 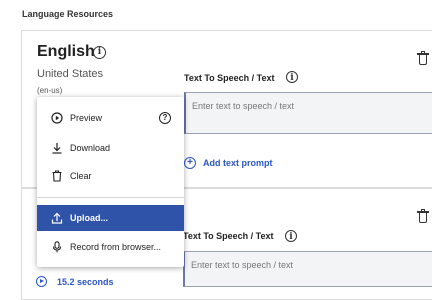 I want to click on menu-item-download: Download, so click(x=110, y=148).